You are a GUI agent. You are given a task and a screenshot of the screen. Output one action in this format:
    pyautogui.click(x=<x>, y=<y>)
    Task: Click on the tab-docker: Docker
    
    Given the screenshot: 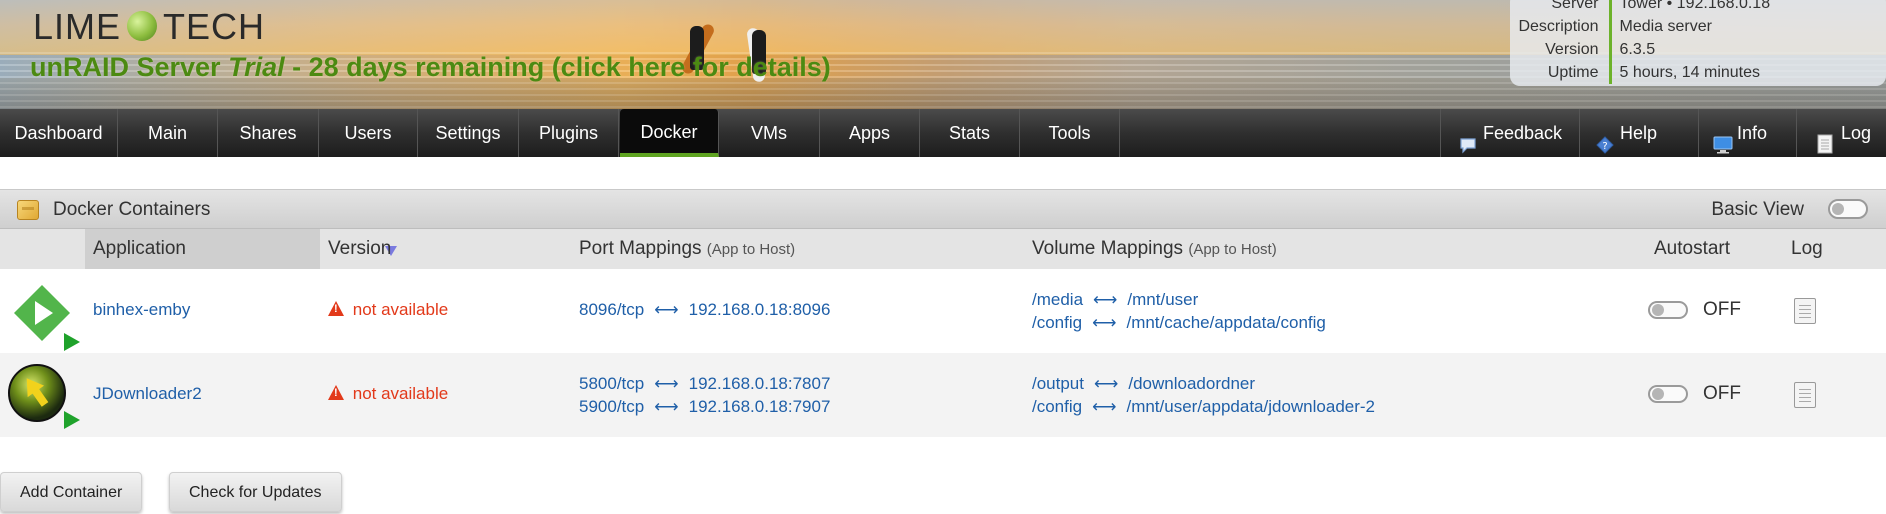 What is the action you would take?
    pyautogui.click(x=669, y=133)
    